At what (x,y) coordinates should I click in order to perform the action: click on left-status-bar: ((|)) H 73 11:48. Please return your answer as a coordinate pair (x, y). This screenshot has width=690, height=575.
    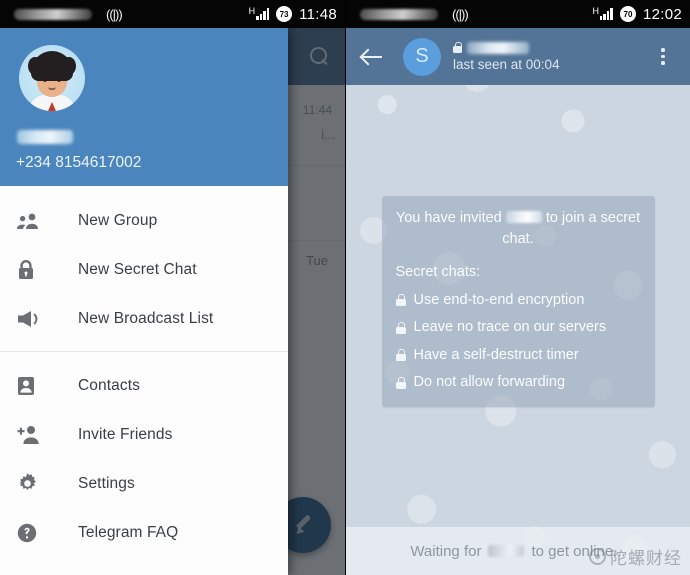
    Looking at the image, I should click on (172, 14).